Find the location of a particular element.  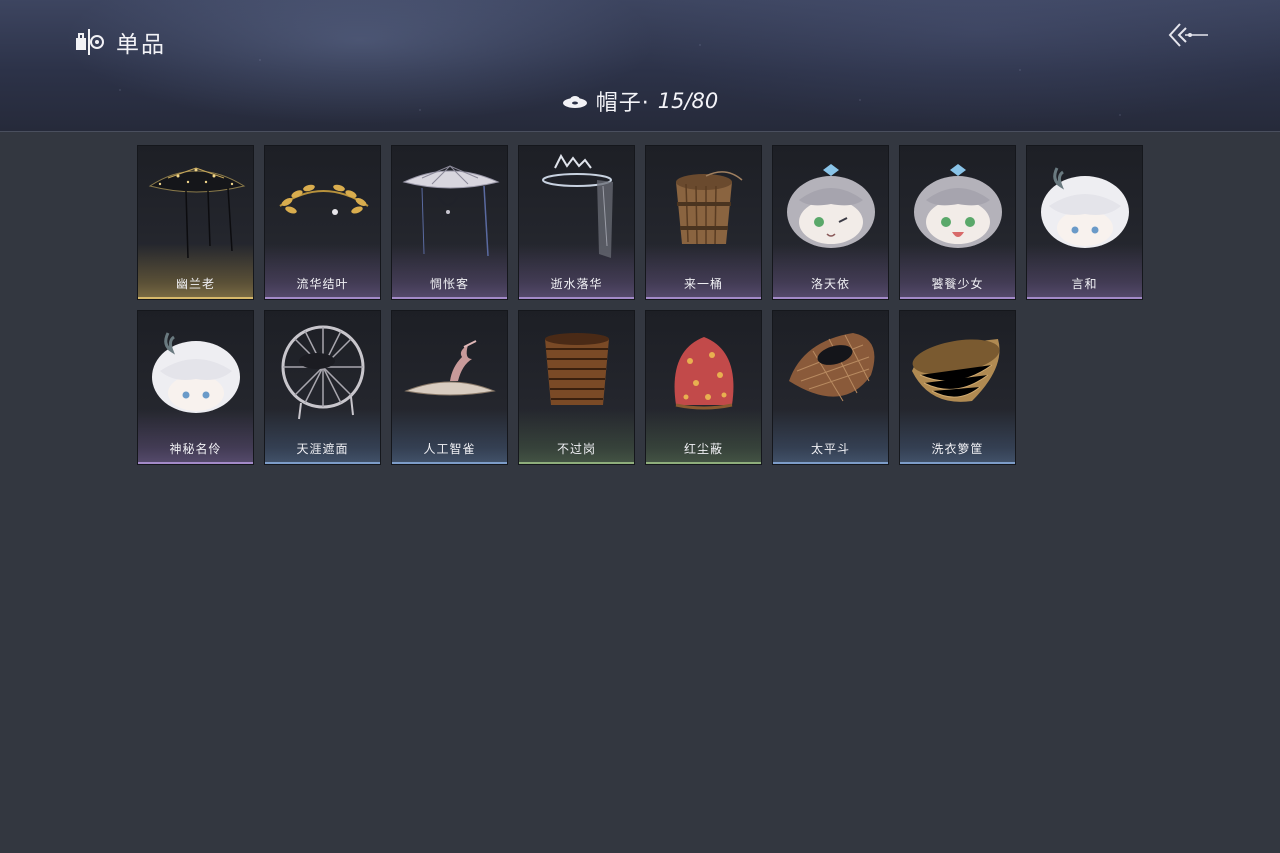

laundry-basket-icon is located at coordinates (956, 370).